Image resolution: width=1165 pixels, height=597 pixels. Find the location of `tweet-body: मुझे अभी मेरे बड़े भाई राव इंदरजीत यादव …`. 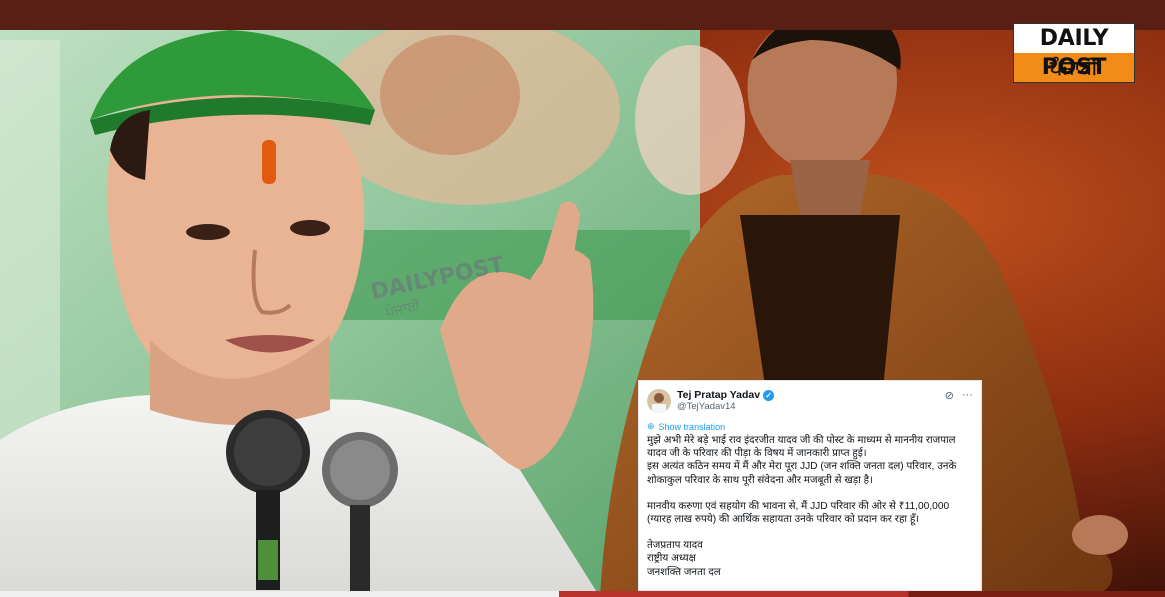

tweet-body: मुझे अभी मेरे बड़े भाई राव इंदरजीत यादव … is located at coordinates (810, 506).